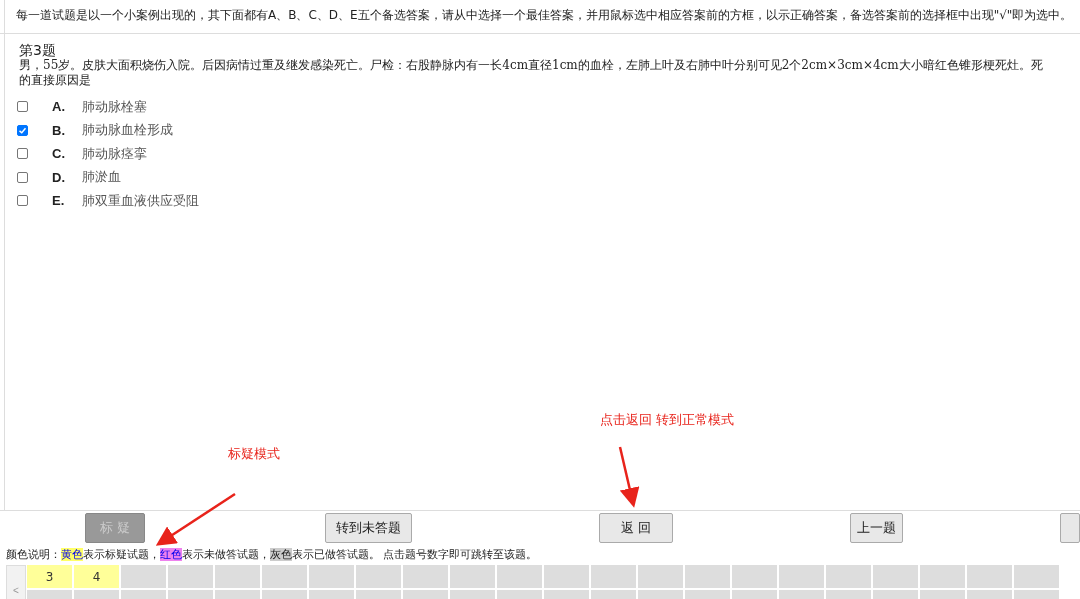 The height and width of the screenshot is (599, 1080). Describe the element at coordinates (59, 177) in the screenshot. I see `option-letter: D.` at that location.